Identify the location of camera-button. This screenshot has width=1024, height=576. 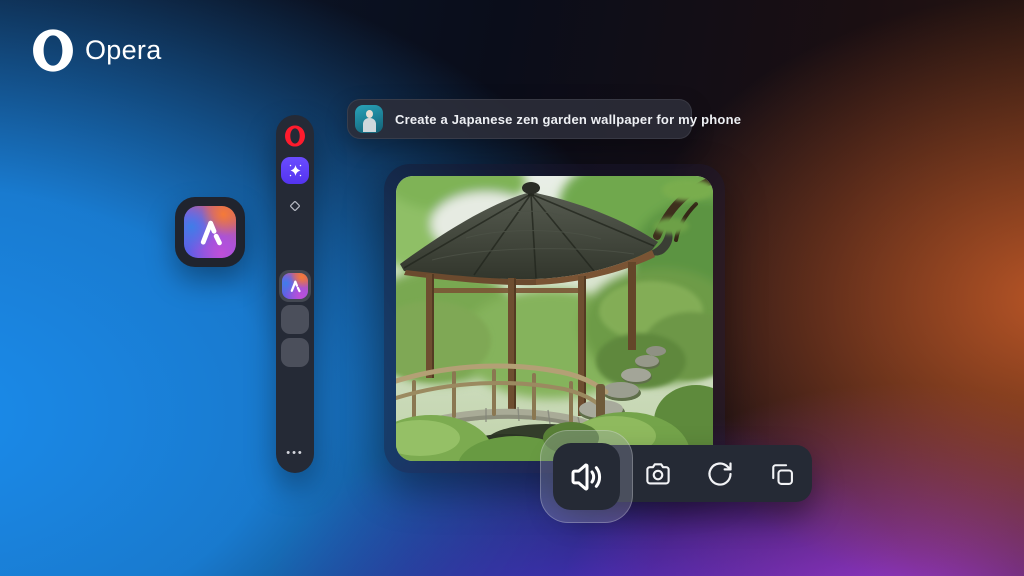
(657, 473).